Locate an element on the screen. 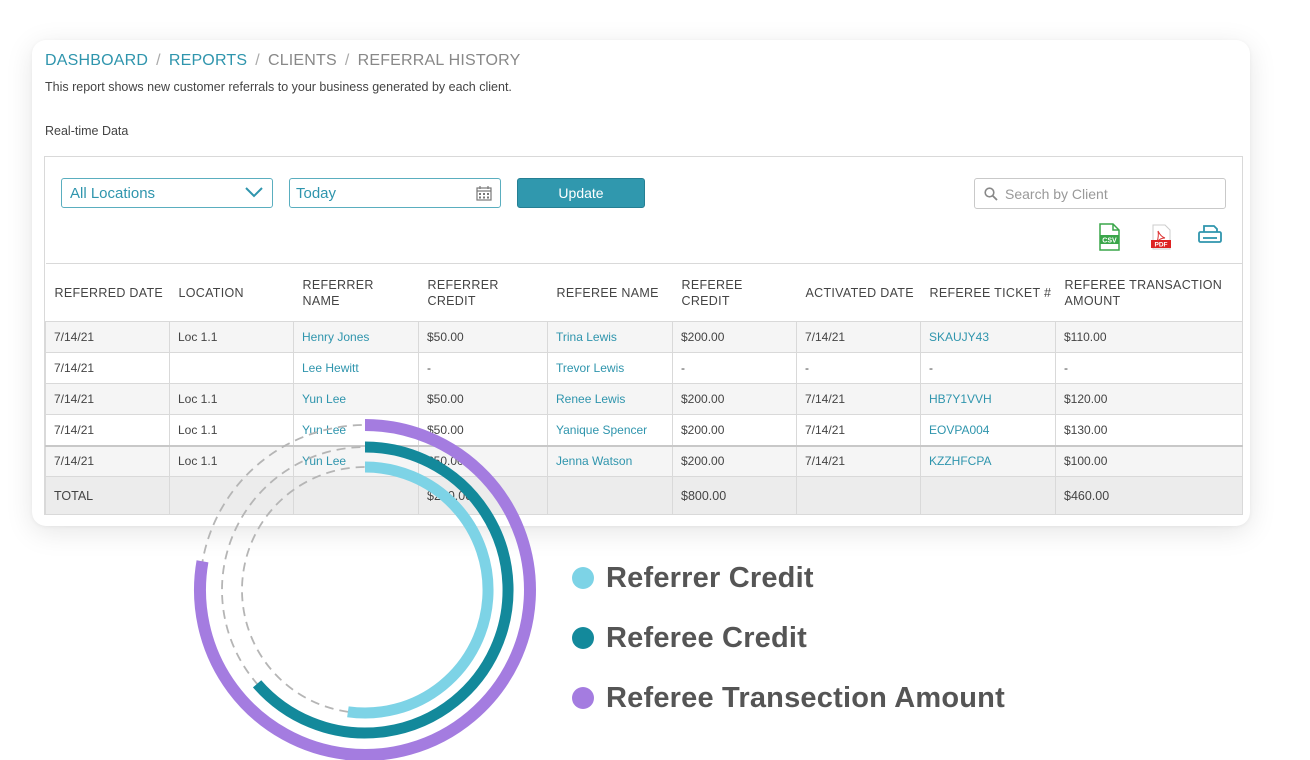  referee-name-link: Jenna Watson is located at coordinates (610, 461).